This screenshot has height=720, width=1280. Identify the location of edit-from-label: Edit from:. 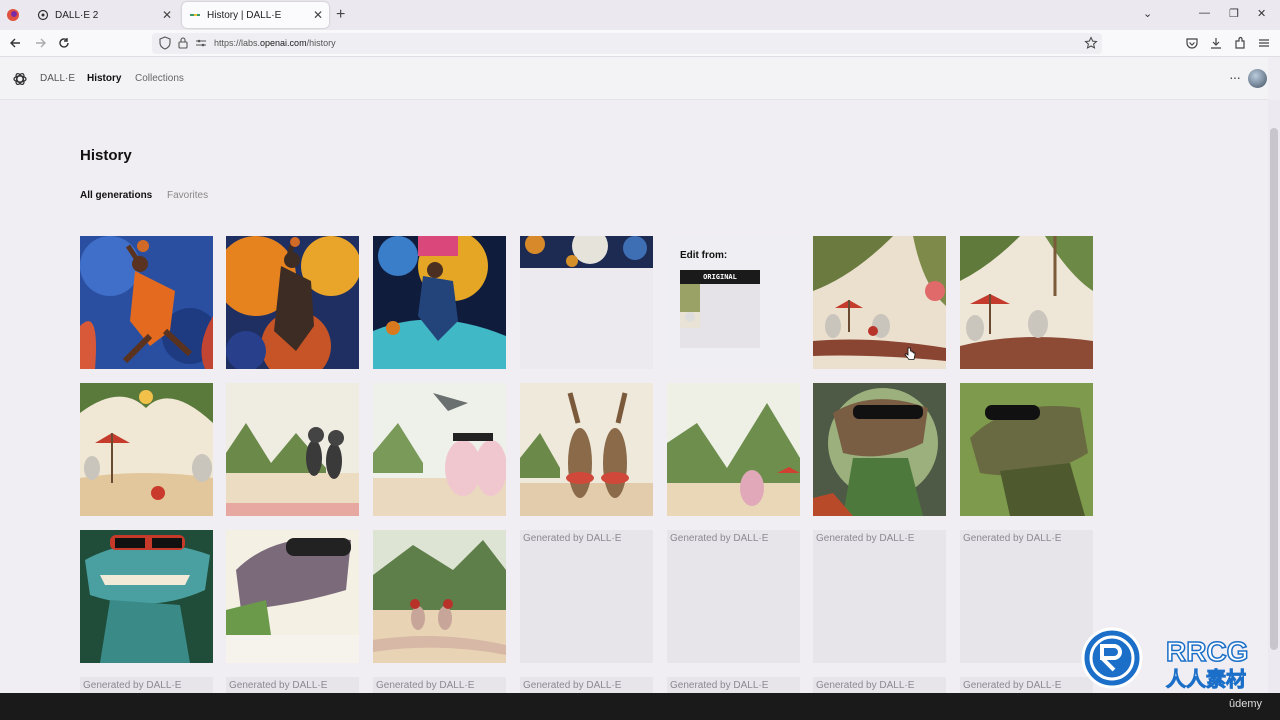
(704, 255).